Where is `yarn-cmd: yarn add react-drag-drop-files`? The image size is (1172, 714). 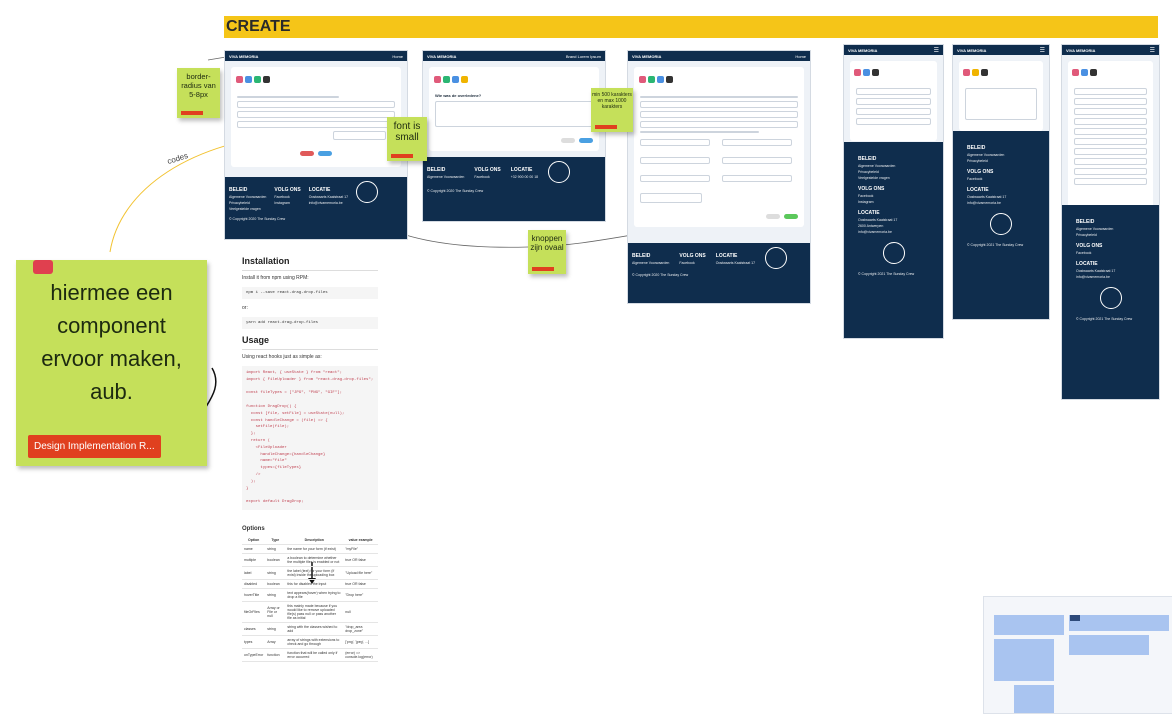 yarn-cmd: yarn add react-drag-drop-files is located at coordinates (310, 323).